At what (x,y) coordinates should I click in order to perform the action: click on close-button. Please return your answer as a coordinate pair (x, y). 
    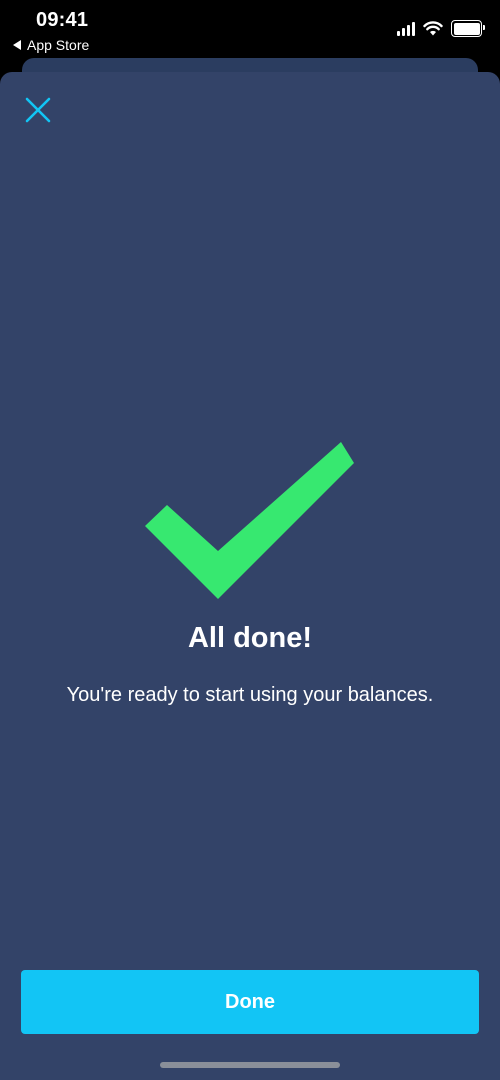
    Looking at the image, I should click on (38, 110).